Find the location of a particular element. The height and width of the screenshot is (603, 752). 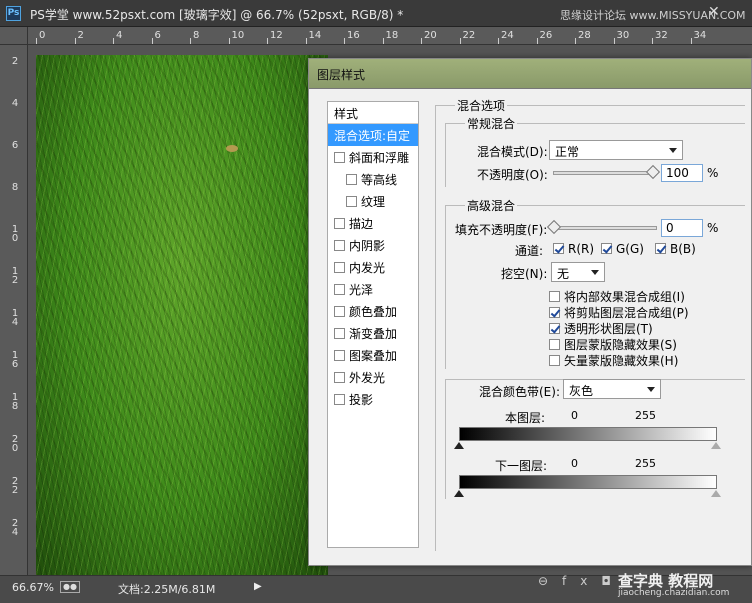

style-item: 内阴影 is located at coordinates (373, 245).